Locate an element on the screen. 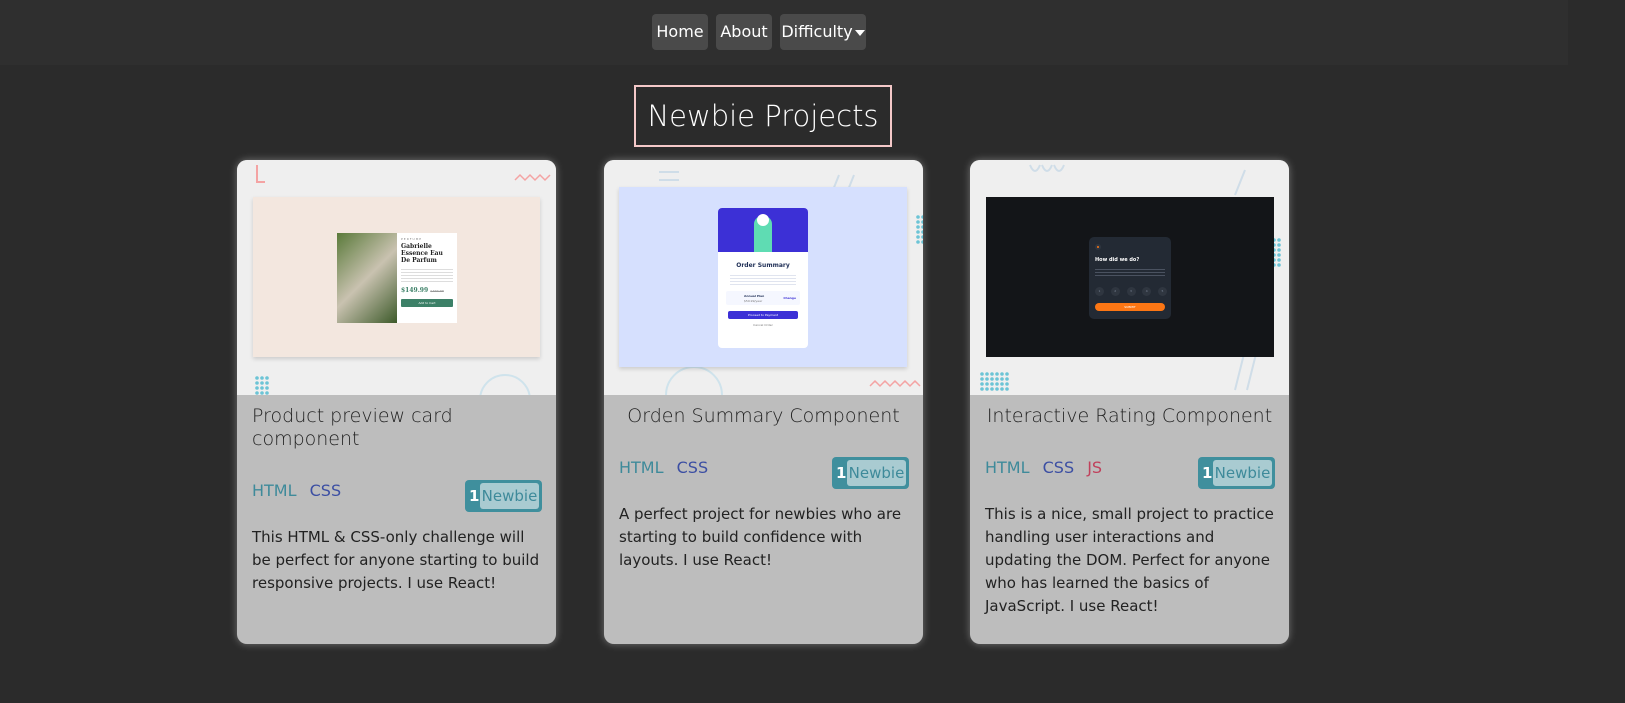  preview-rating-3: 3 is located at coordinates (1131, 291).